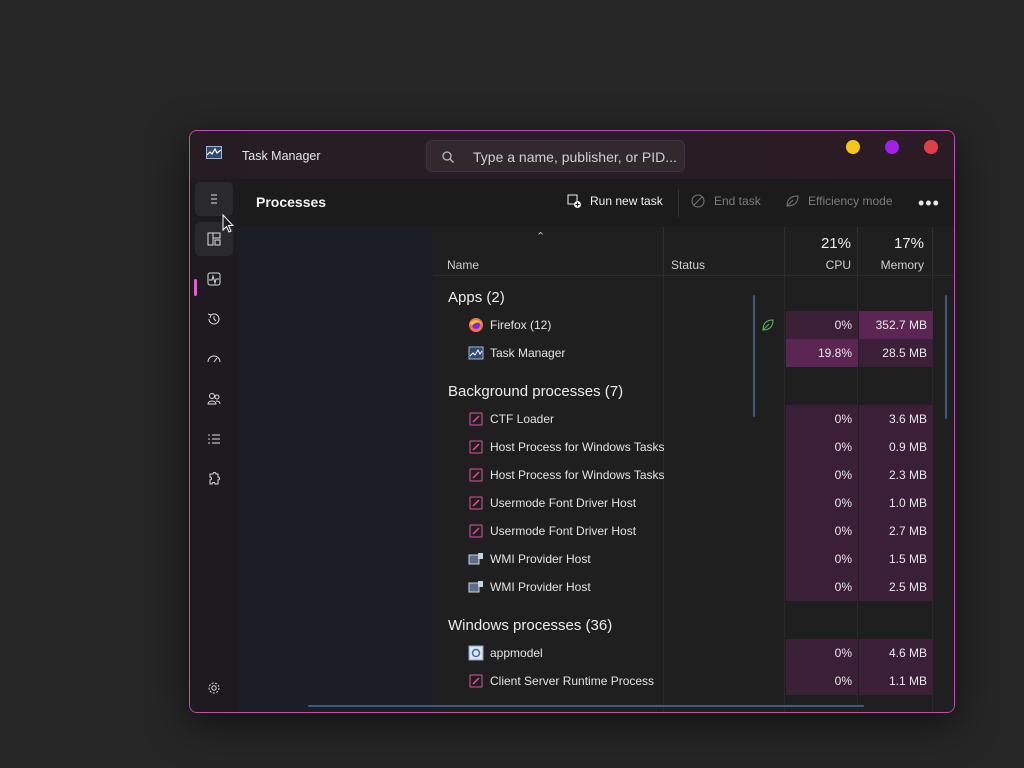 The width and height of the screenshot is (1024, 768). I want to click on table-row: Host Process for Windows Tasks 0% 0.9 MB, so click(693, 447).